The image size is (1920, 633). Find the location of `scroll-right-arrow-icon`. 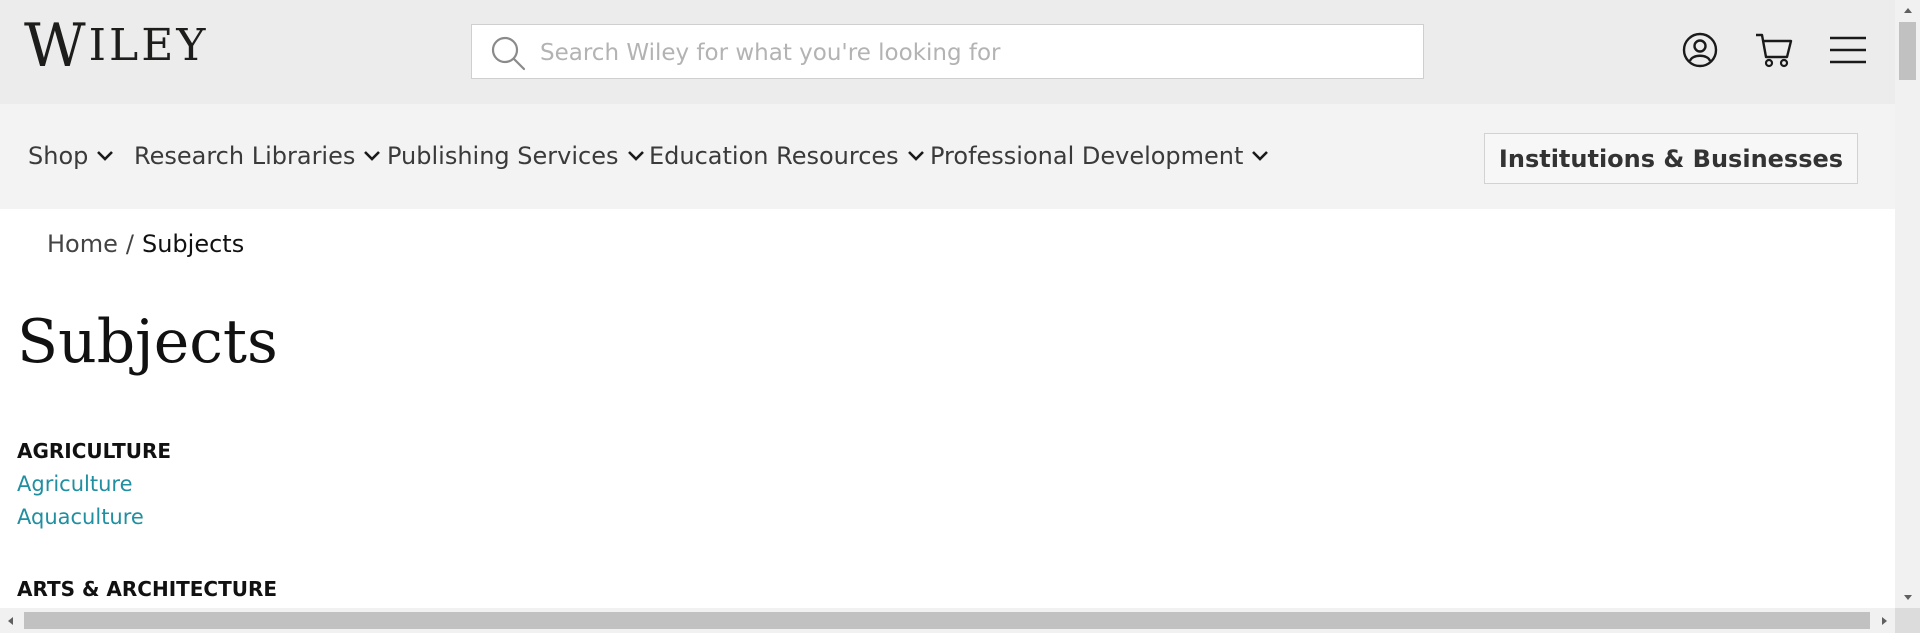

scroll-right-arrow-icon is located at coordinates (1885, 620).